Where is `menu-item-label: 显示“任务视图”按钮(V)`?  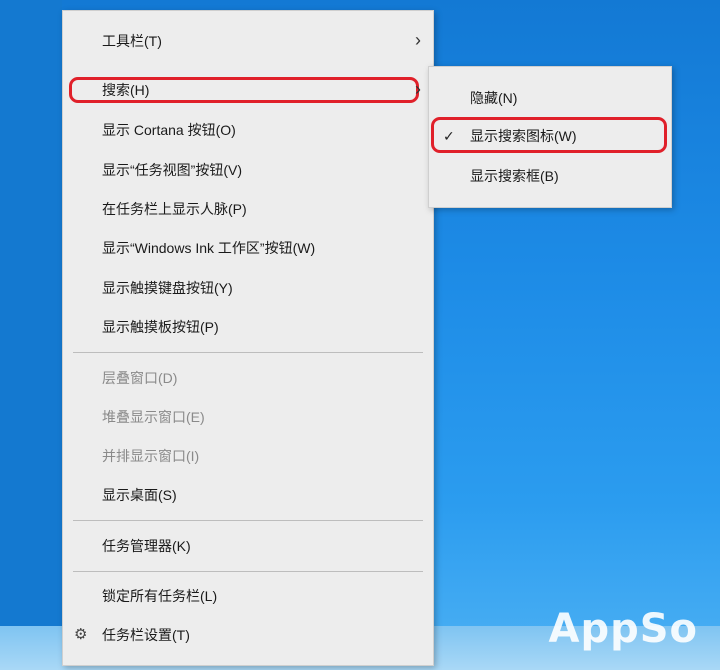
menu-item-label: 显示“任务视图”按钮(V) is located at coordinates (172, 170).